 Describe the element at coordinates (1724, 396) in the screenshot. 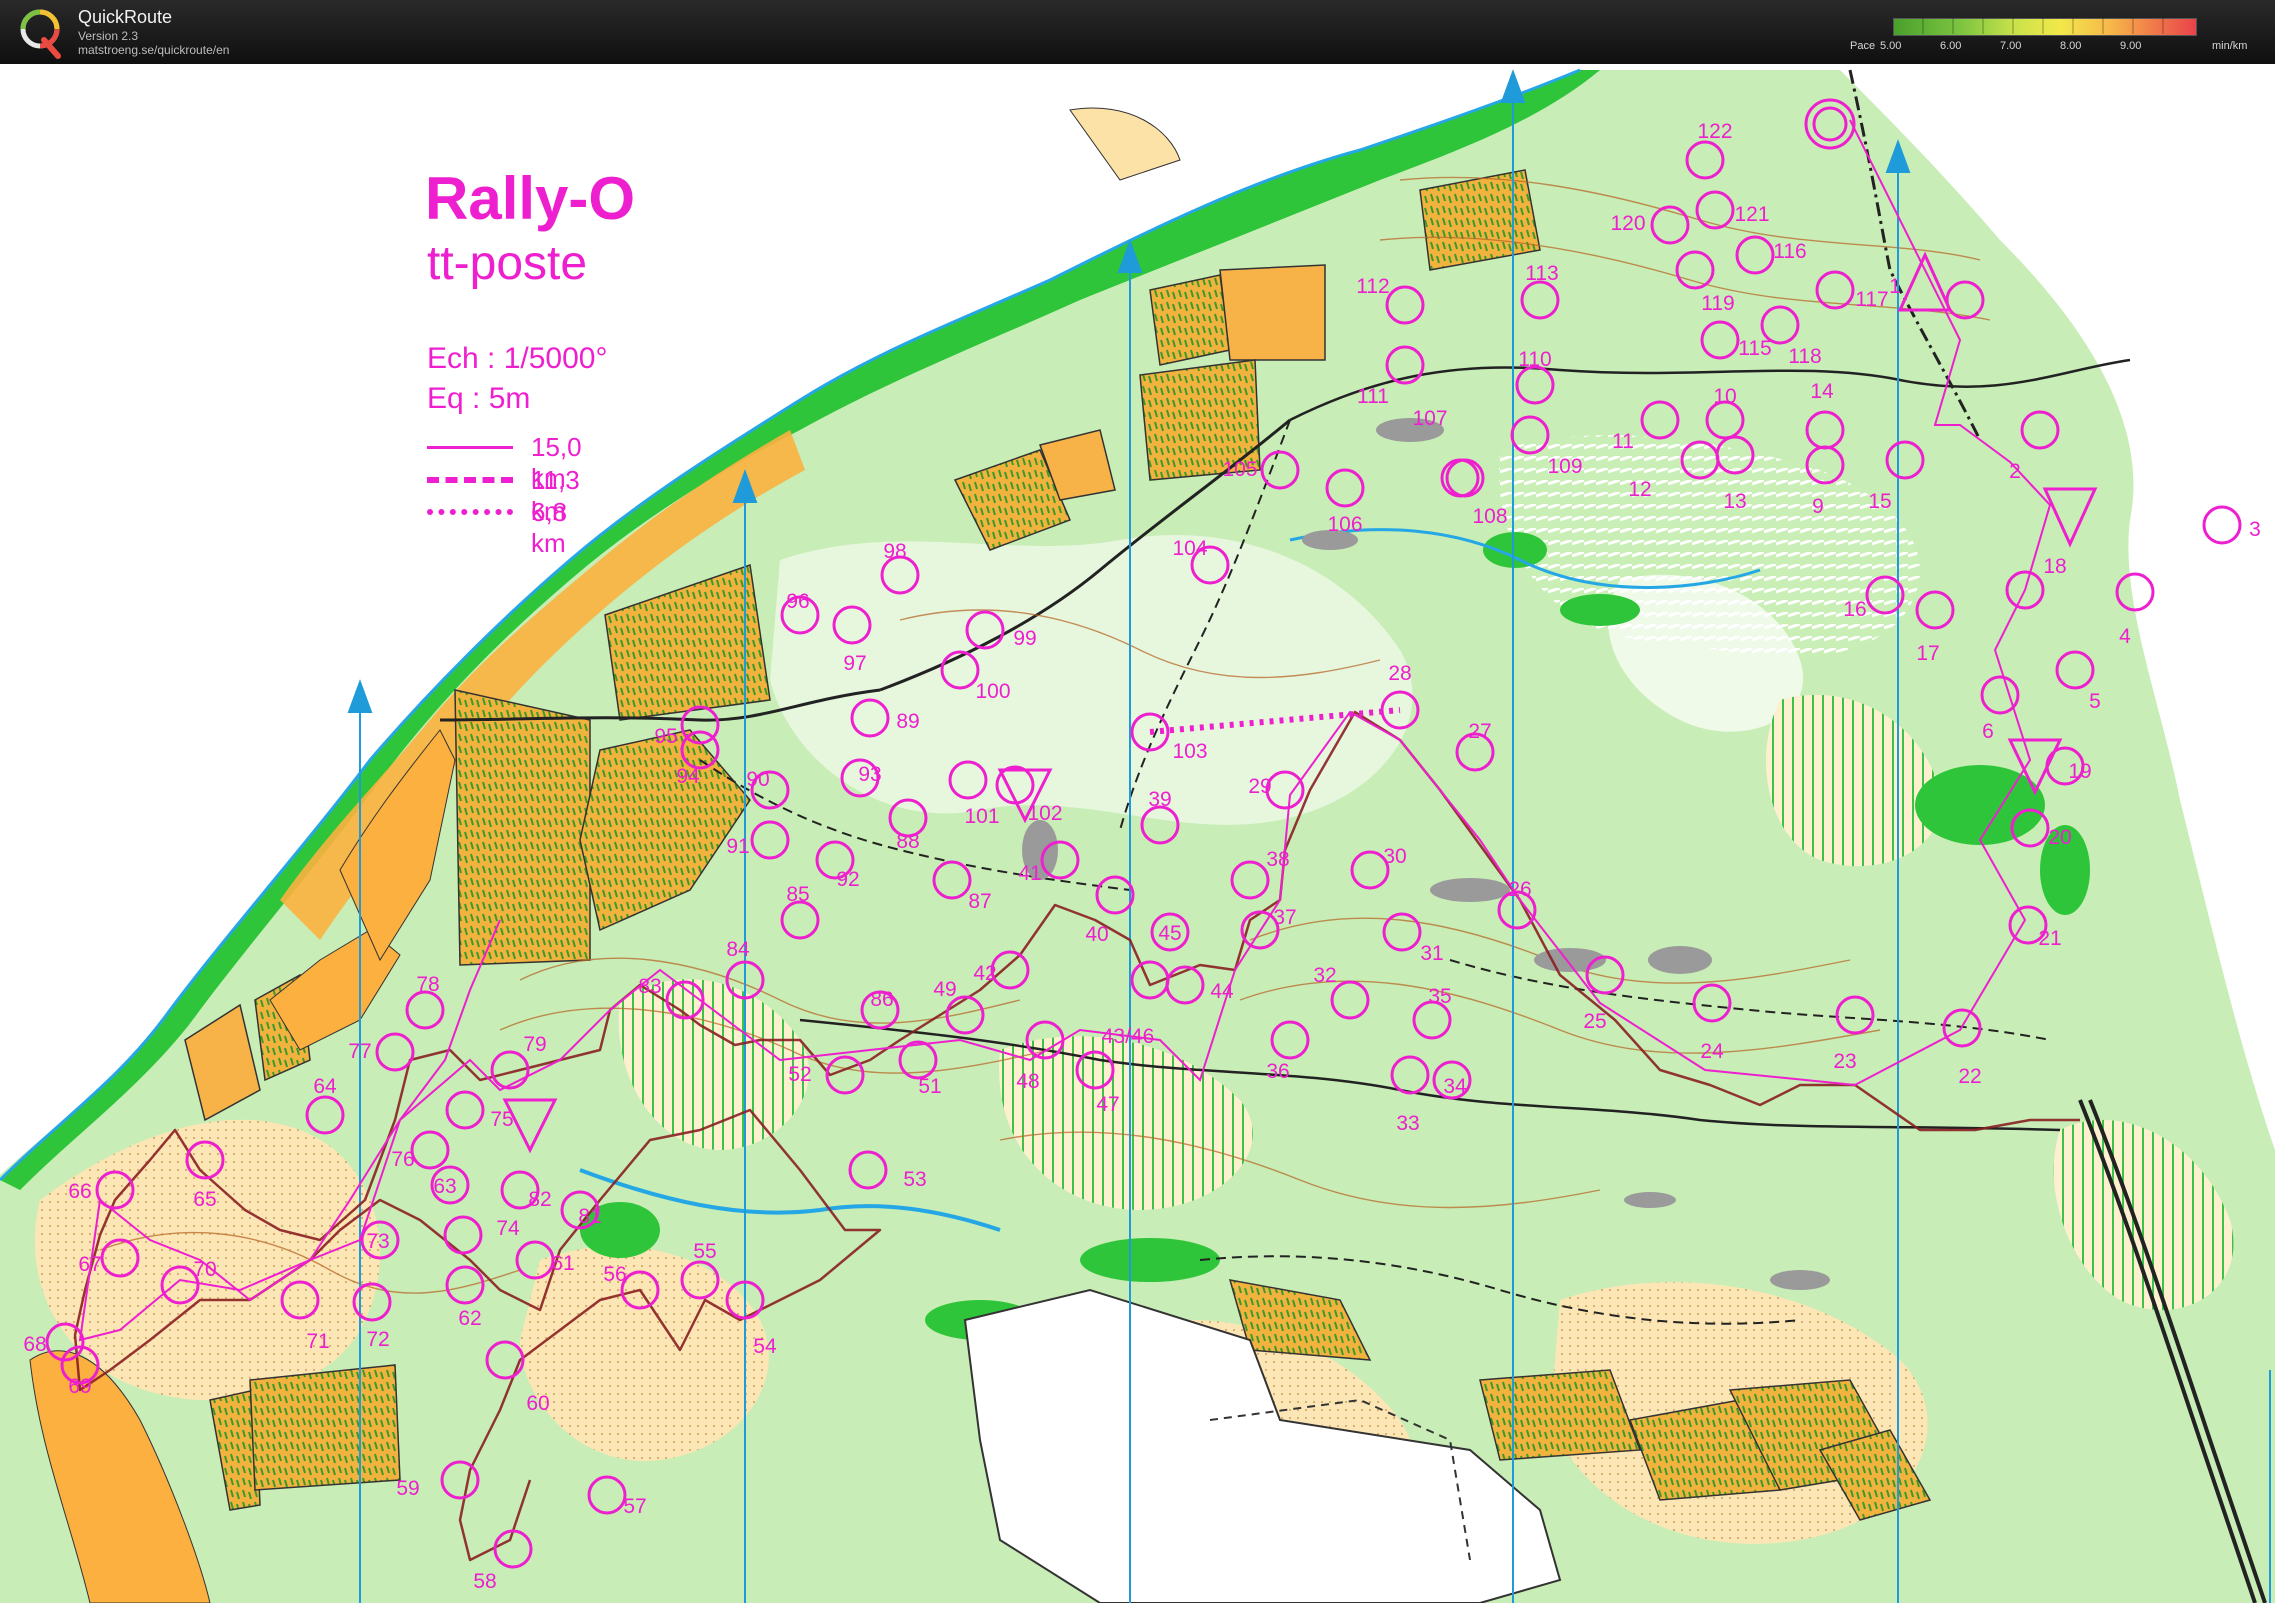

I see `control-number: 10` at that location.